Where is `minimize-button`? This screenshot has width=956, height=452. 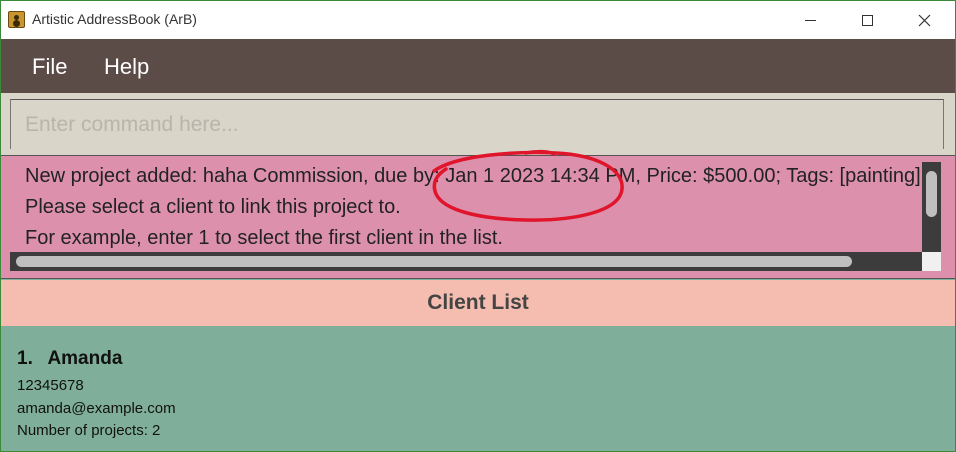 minimize-button is located at coordinates (810, 20).